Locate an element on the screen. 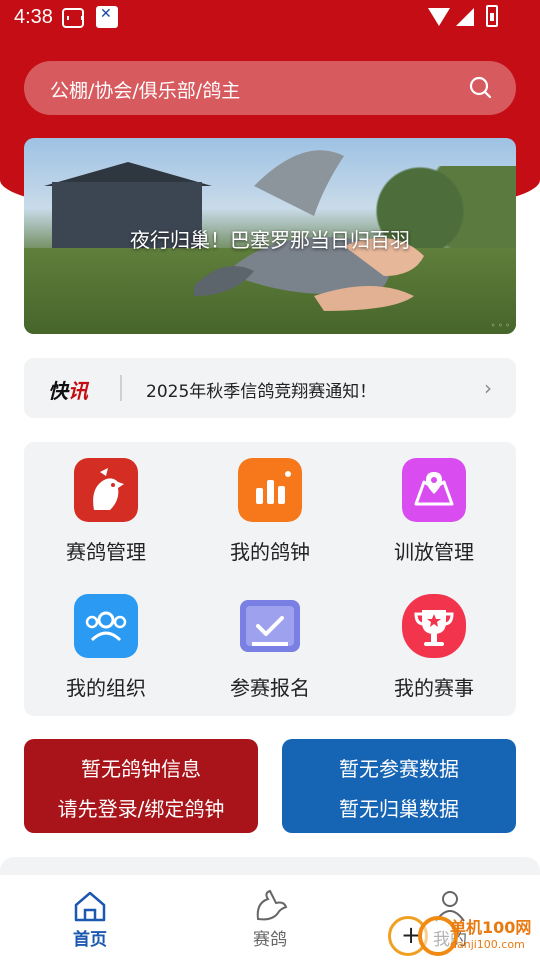  race-data-card: 暂无参赛数据 暂无归巢数据 is located at coordinates (399, 786).